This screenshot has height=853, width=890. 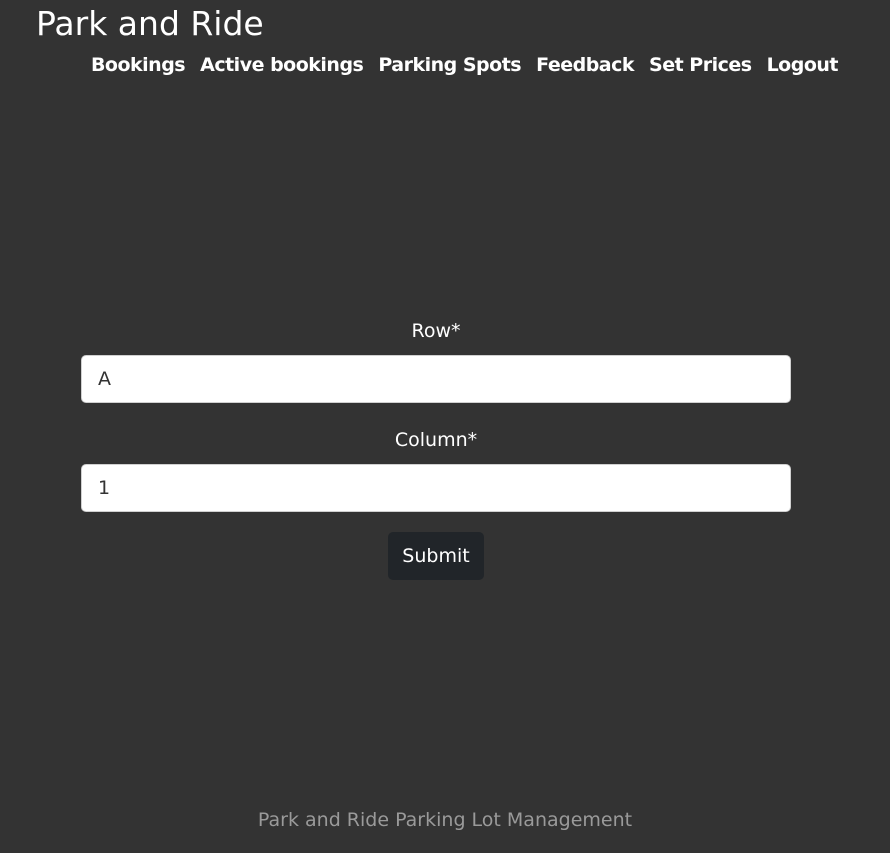 What do you see at coordinates (803, 65) in the screenshot?
I see `nav-logout: Logout` at bounding box center [803, 65].